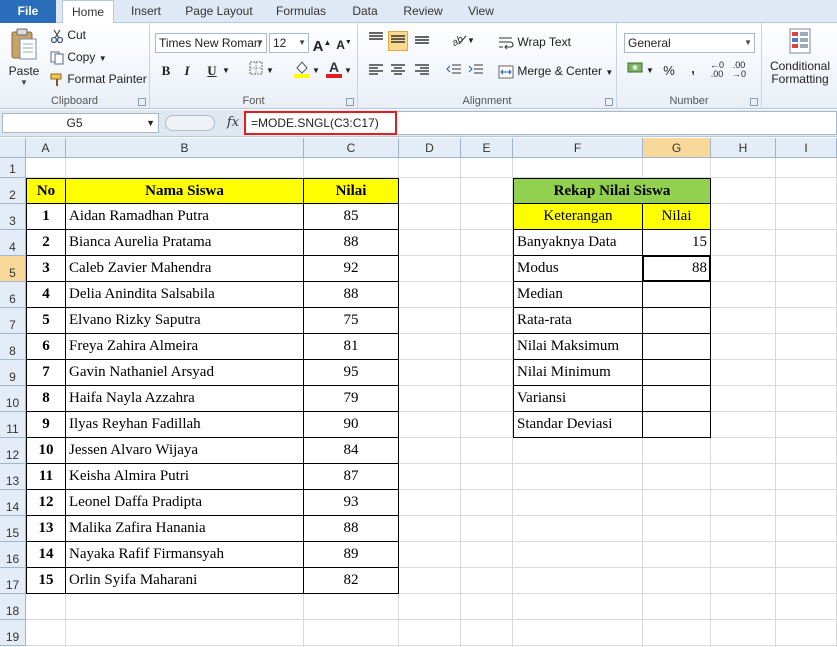 The image size is (837, 647). Describe the element at coordinates (256, 71) in the screenshot. I see `borders-button` at that location.